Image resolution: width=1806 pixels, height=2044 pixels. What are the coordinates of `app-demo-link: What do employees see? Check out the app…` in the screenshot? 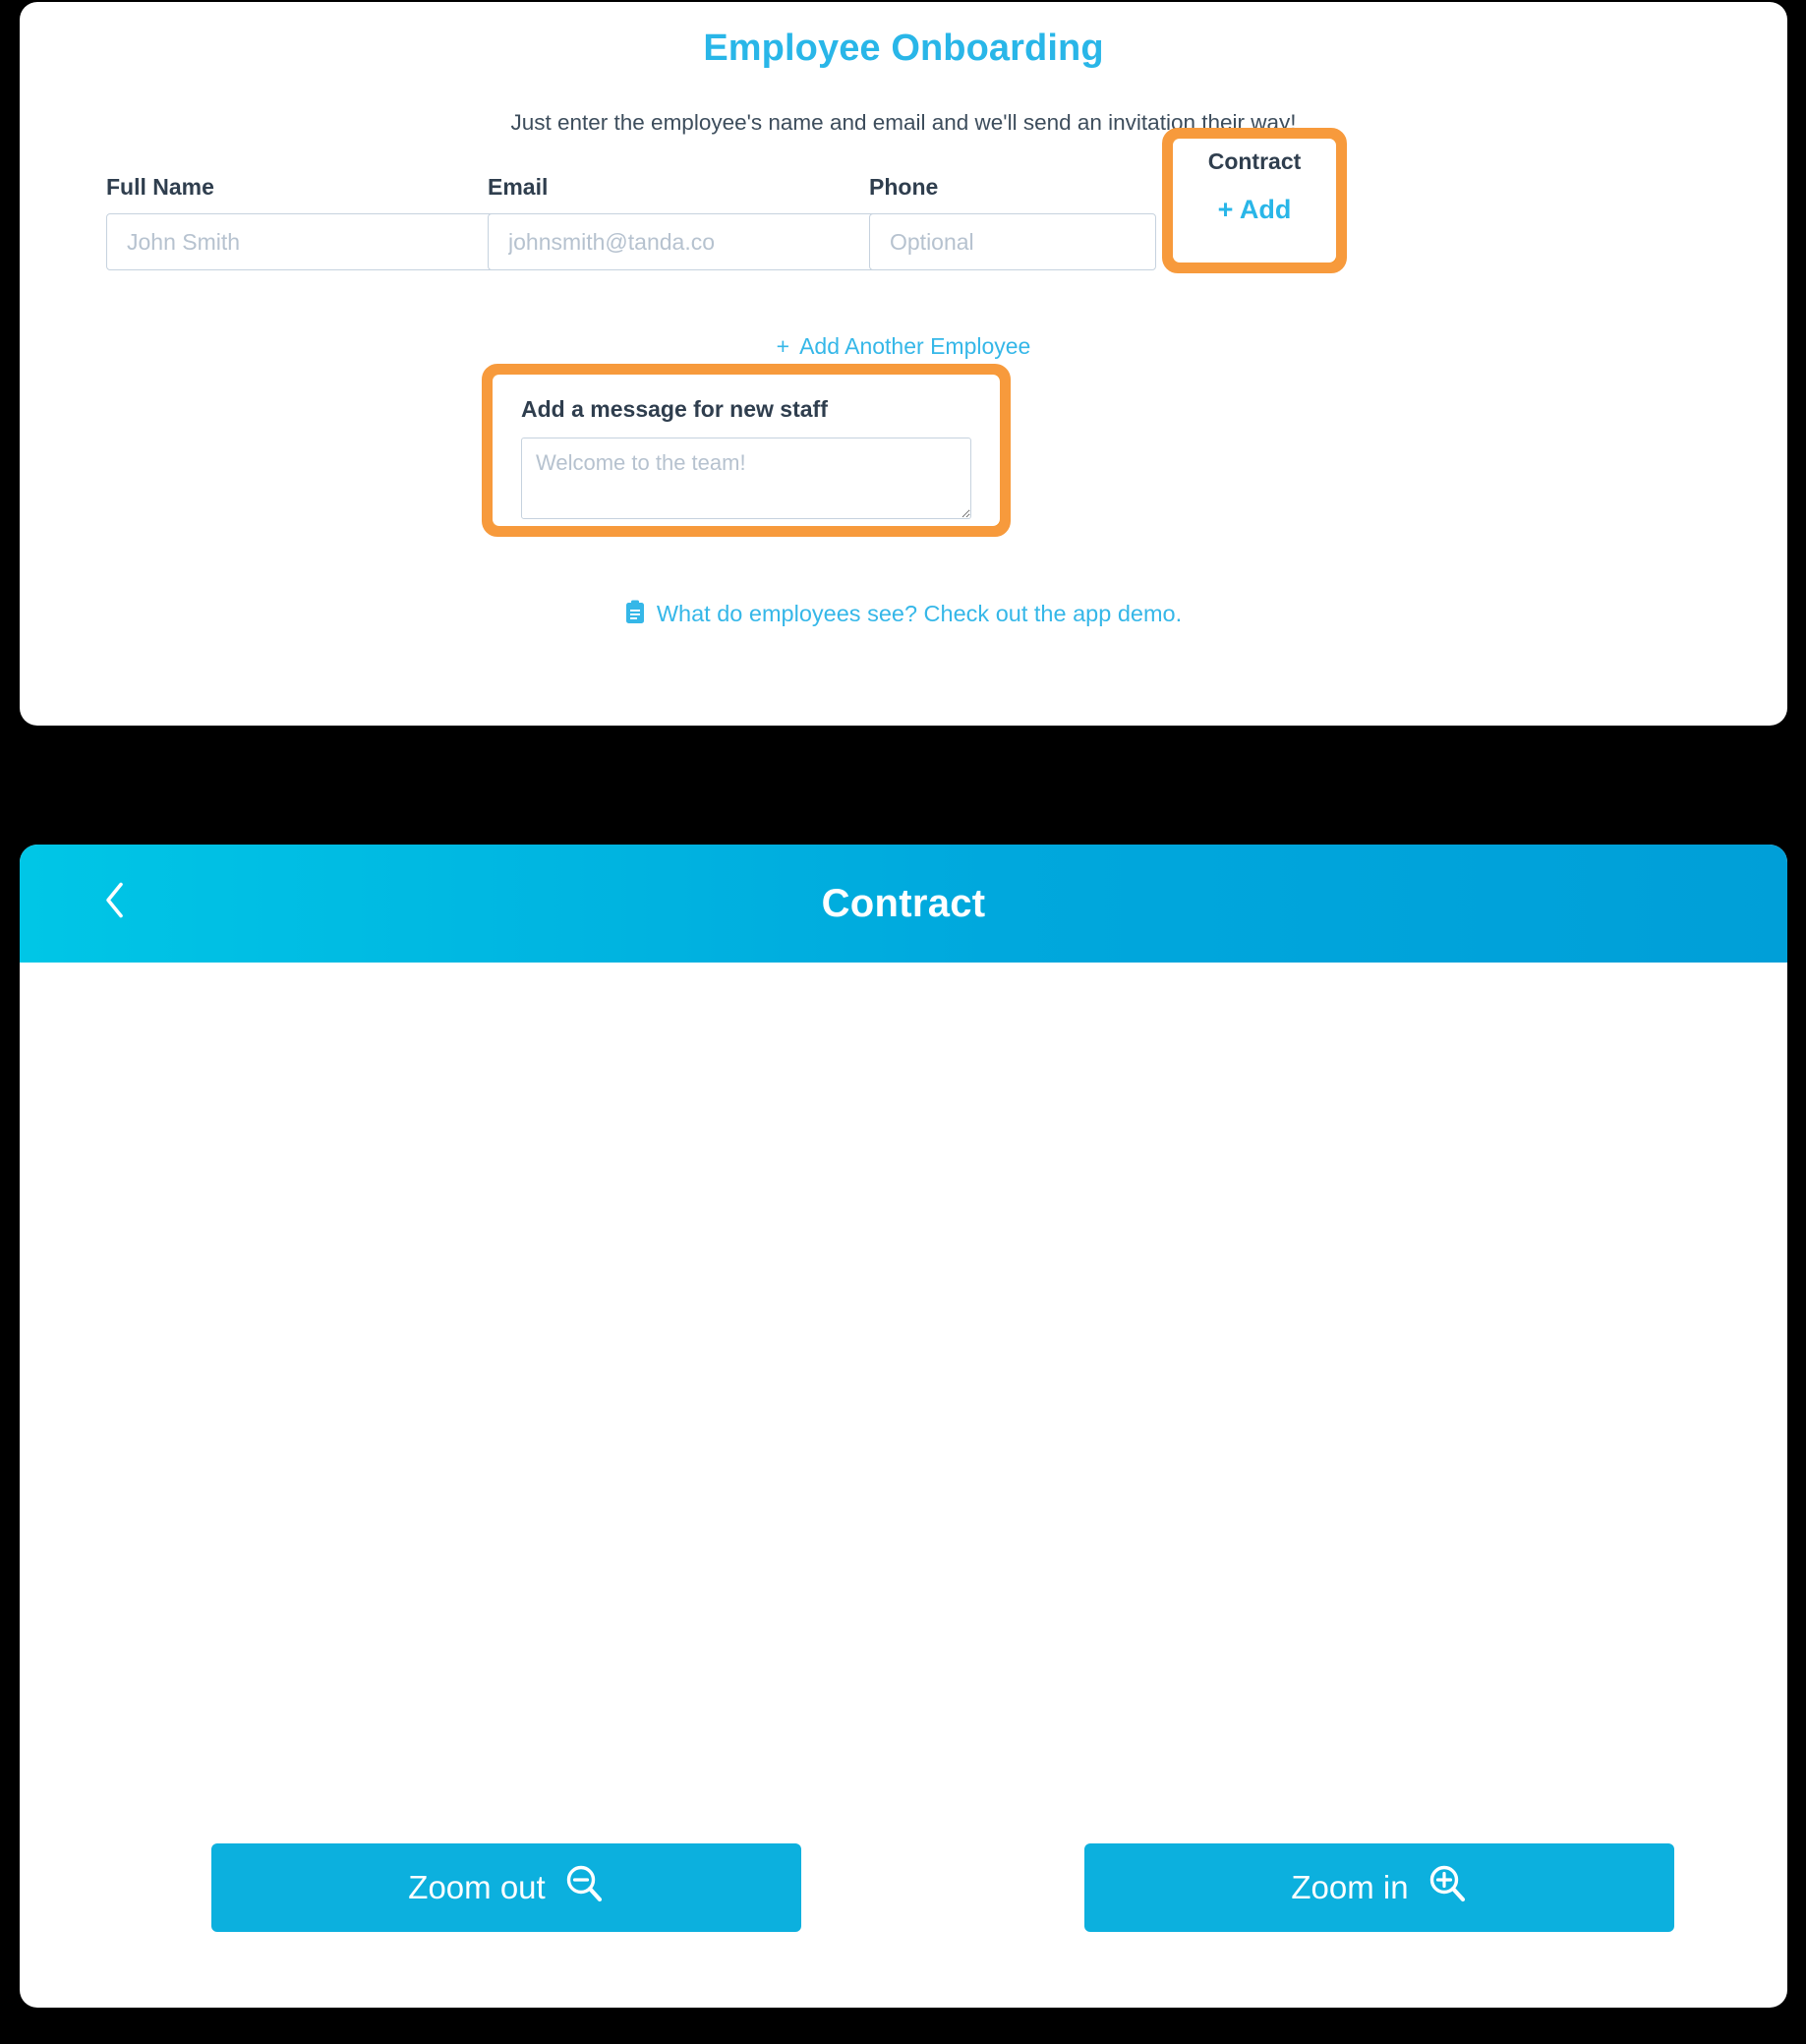 It's located at (903, 615).